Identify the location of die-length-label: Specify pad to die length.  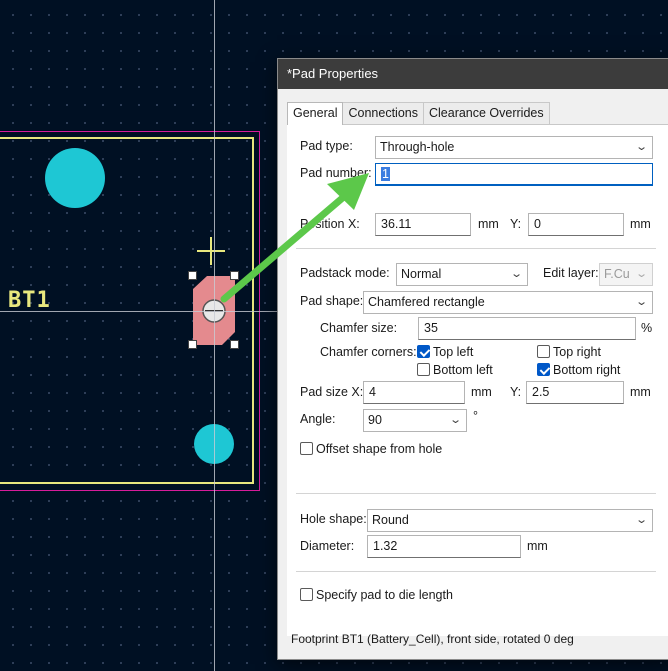
(384, 595).